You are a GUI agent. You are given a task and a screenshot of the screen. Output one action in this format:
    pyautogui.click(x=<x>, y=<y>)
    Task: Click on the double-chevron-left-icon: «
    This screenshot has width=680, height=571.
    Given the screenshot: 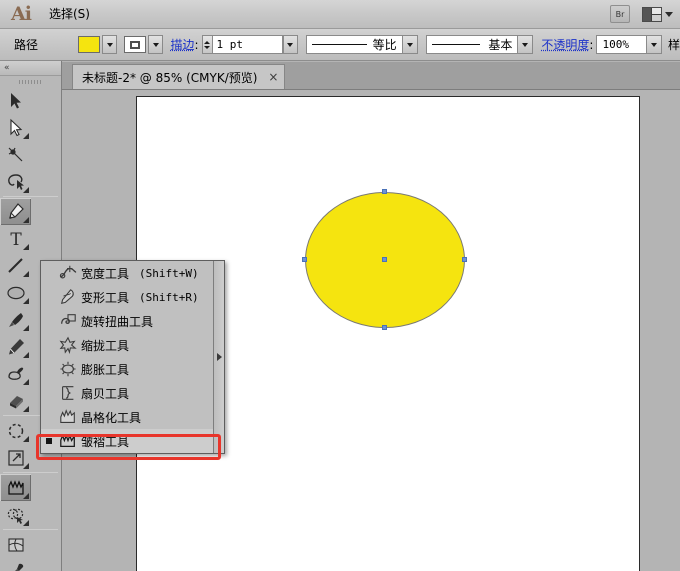 What is the action you would take?
    pyautogui.click(x=6, y=67)
    